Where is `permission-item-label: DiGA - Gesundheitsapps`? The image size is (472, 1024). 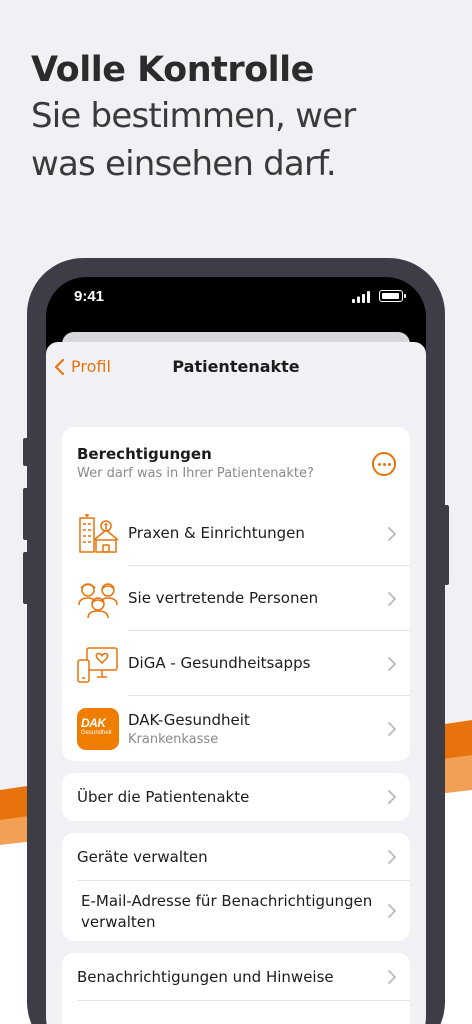 permission-item-label: DiGA - Gesundheitsapps is located at coordinates (219, 663).